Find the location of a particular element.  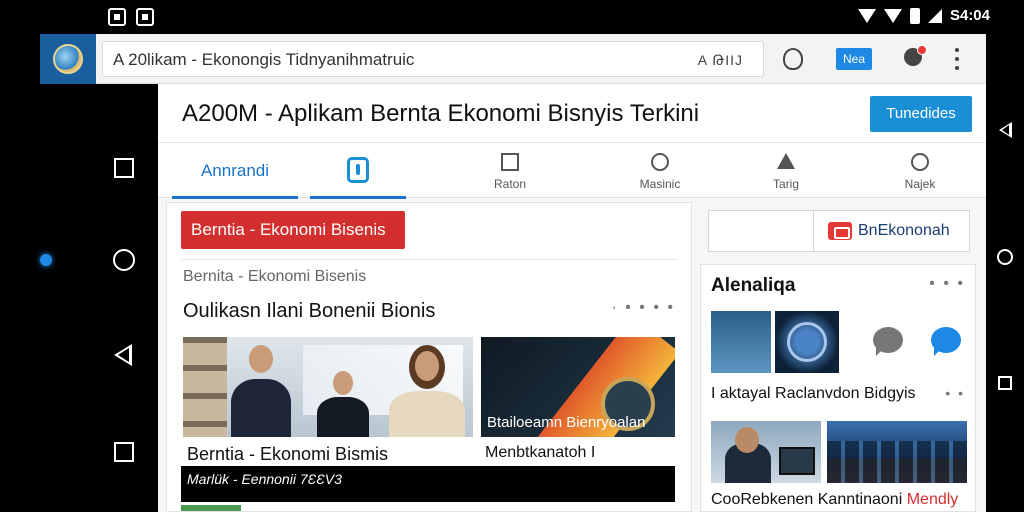

badge-icon is located at coordinates (358, 170).